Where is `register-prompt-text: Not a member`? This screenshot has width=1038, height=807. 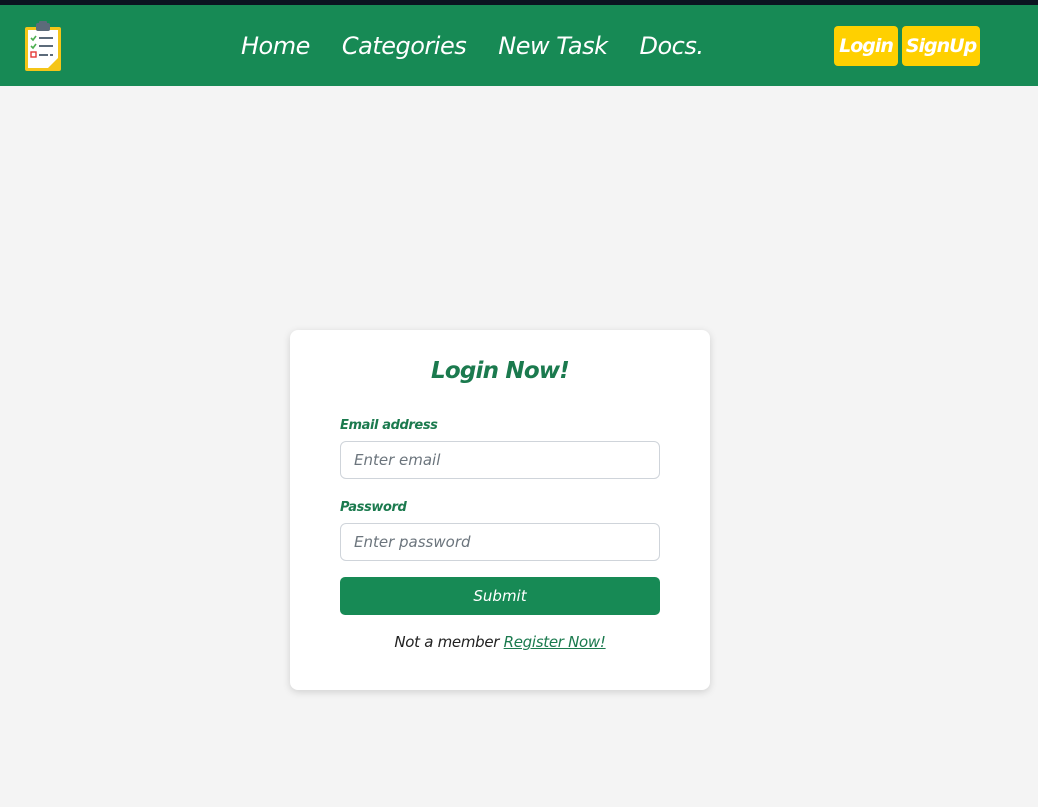 register-prompt-text: Not a member is located at coordinates (447, 642).